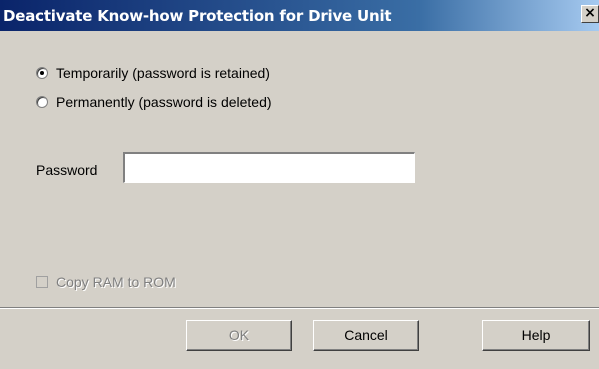 This screenshot has width=599, height=369. I want to click on radio-temporarily: Temporarily (password is retained), so click(153, 73).